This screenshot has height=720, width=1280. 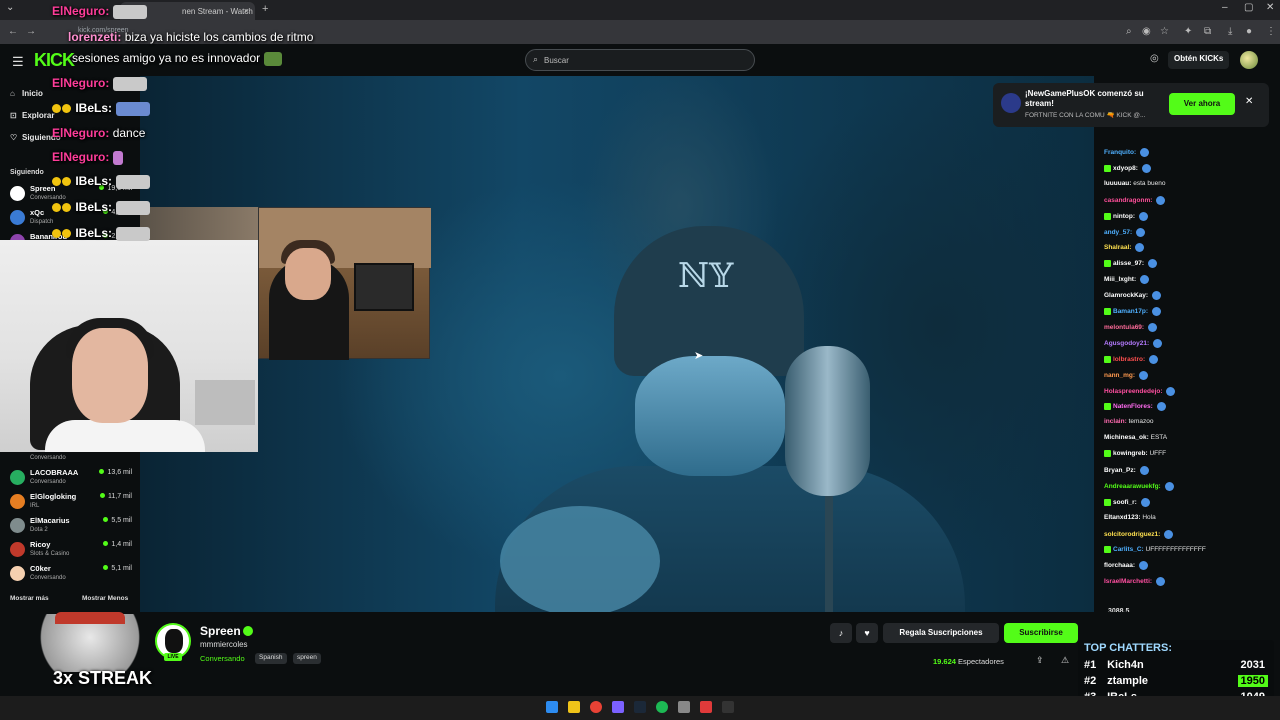 What do you see at coordinates (1248, 7) in the screenshot?
I see `maximize-icon: ▢` at bounding box center [1248, 7].